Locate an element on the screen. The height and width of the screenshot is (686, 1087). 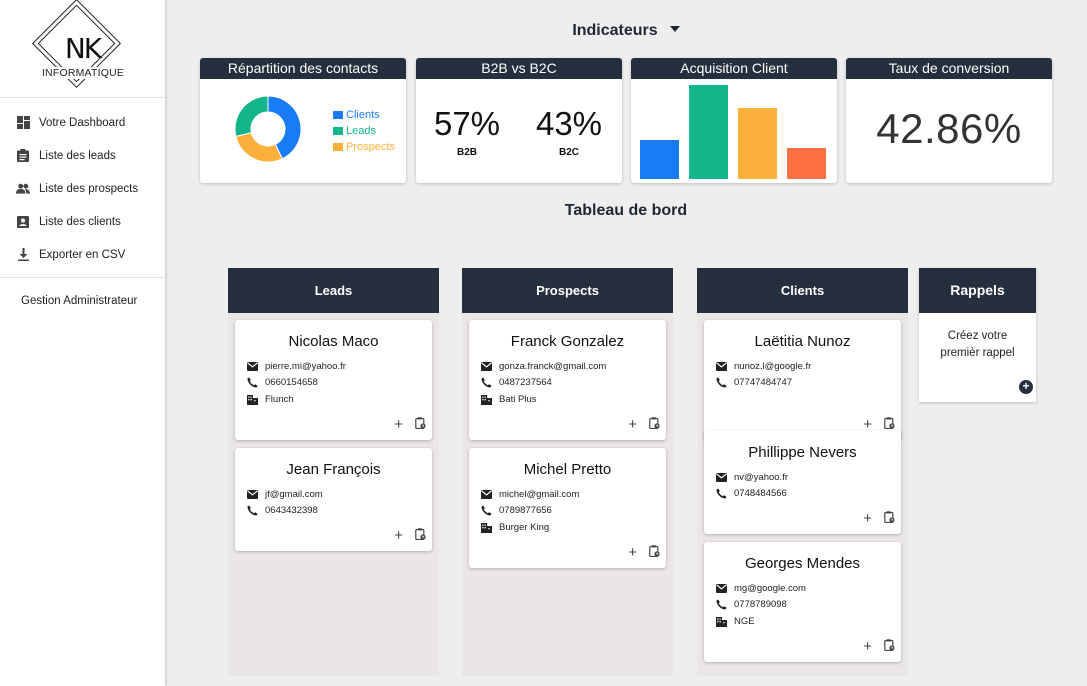
contact-company: Burger King is located at coordinates (524, 527).